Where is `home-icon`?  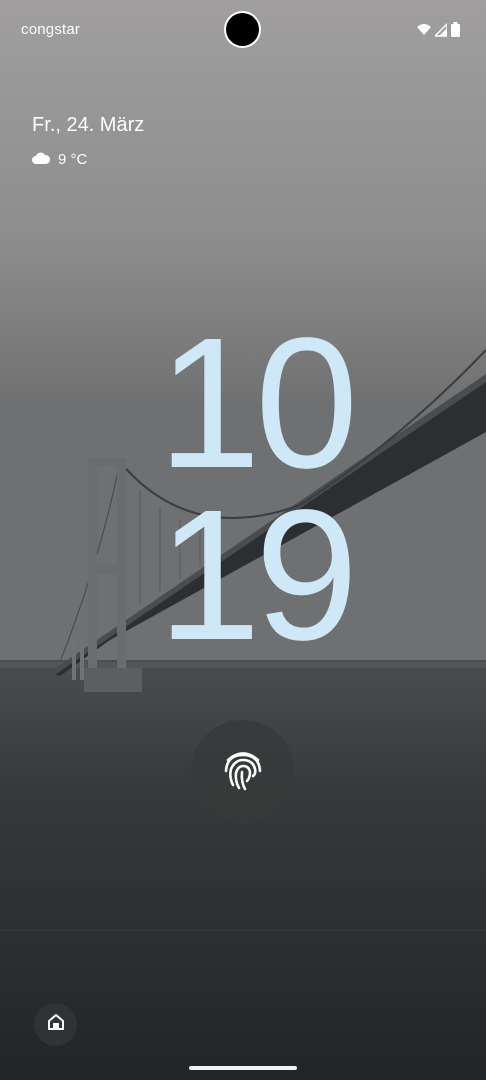
home-icon is located at coordinates (56, 1024).